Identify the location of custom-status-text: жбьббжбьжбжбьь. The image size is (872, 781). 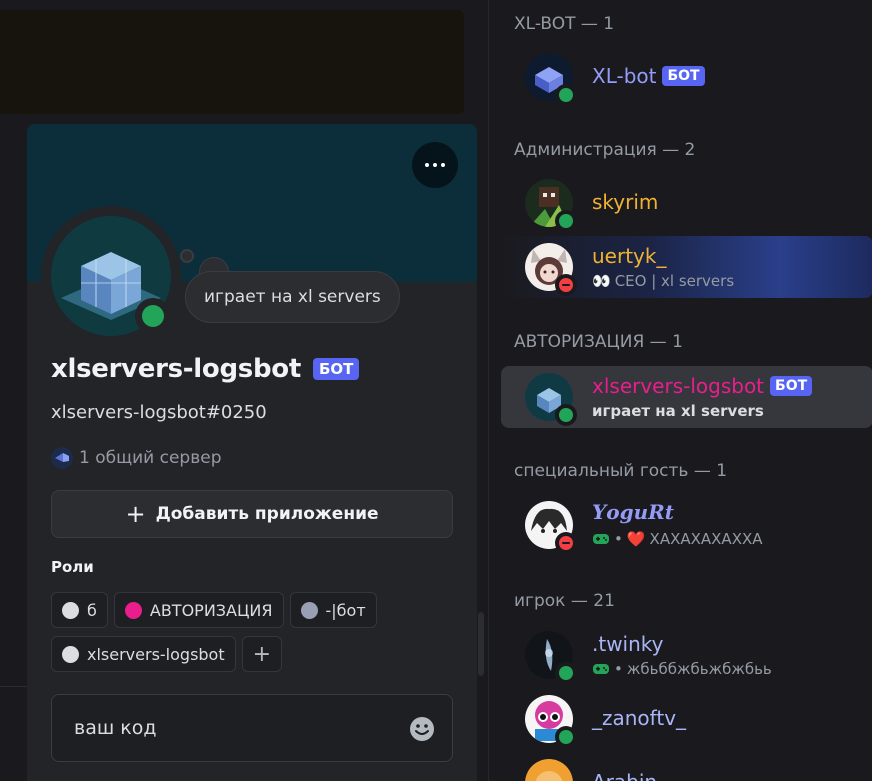
(699, 669).